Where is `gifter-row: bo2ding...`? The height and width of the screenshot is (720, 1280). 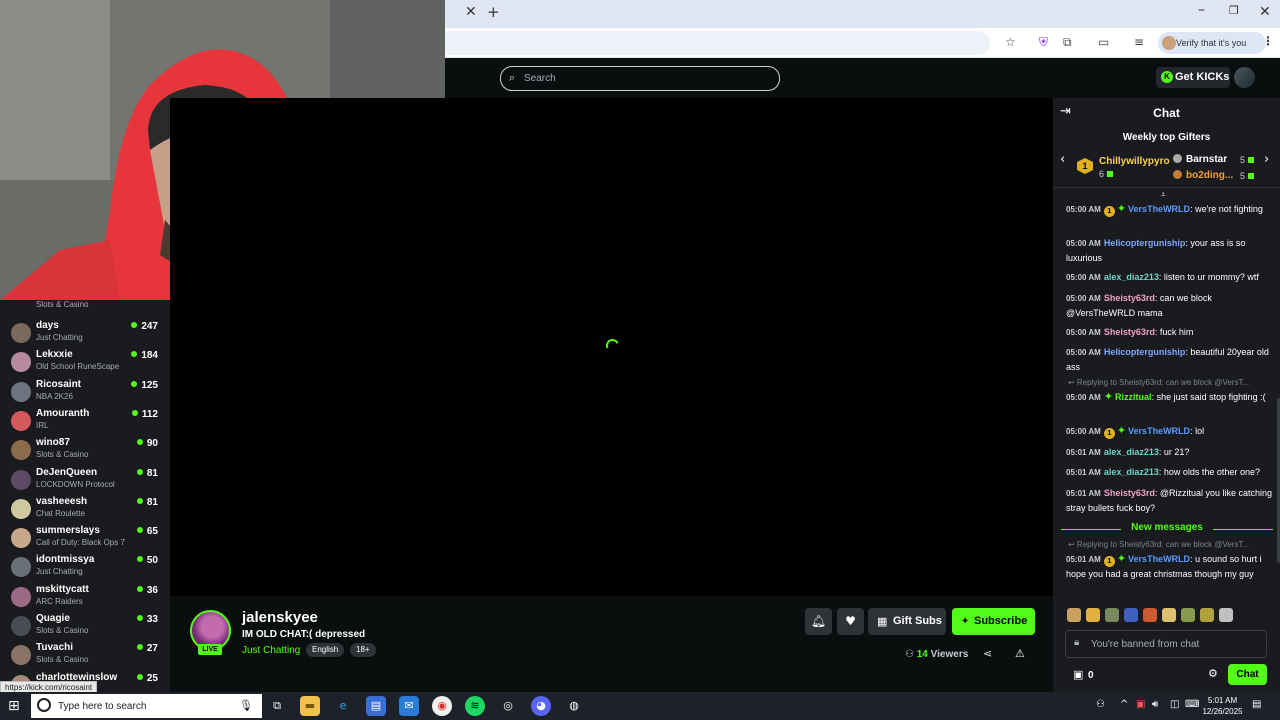
gifter-row: bo2ding... is located at coordinates (1203, 175).